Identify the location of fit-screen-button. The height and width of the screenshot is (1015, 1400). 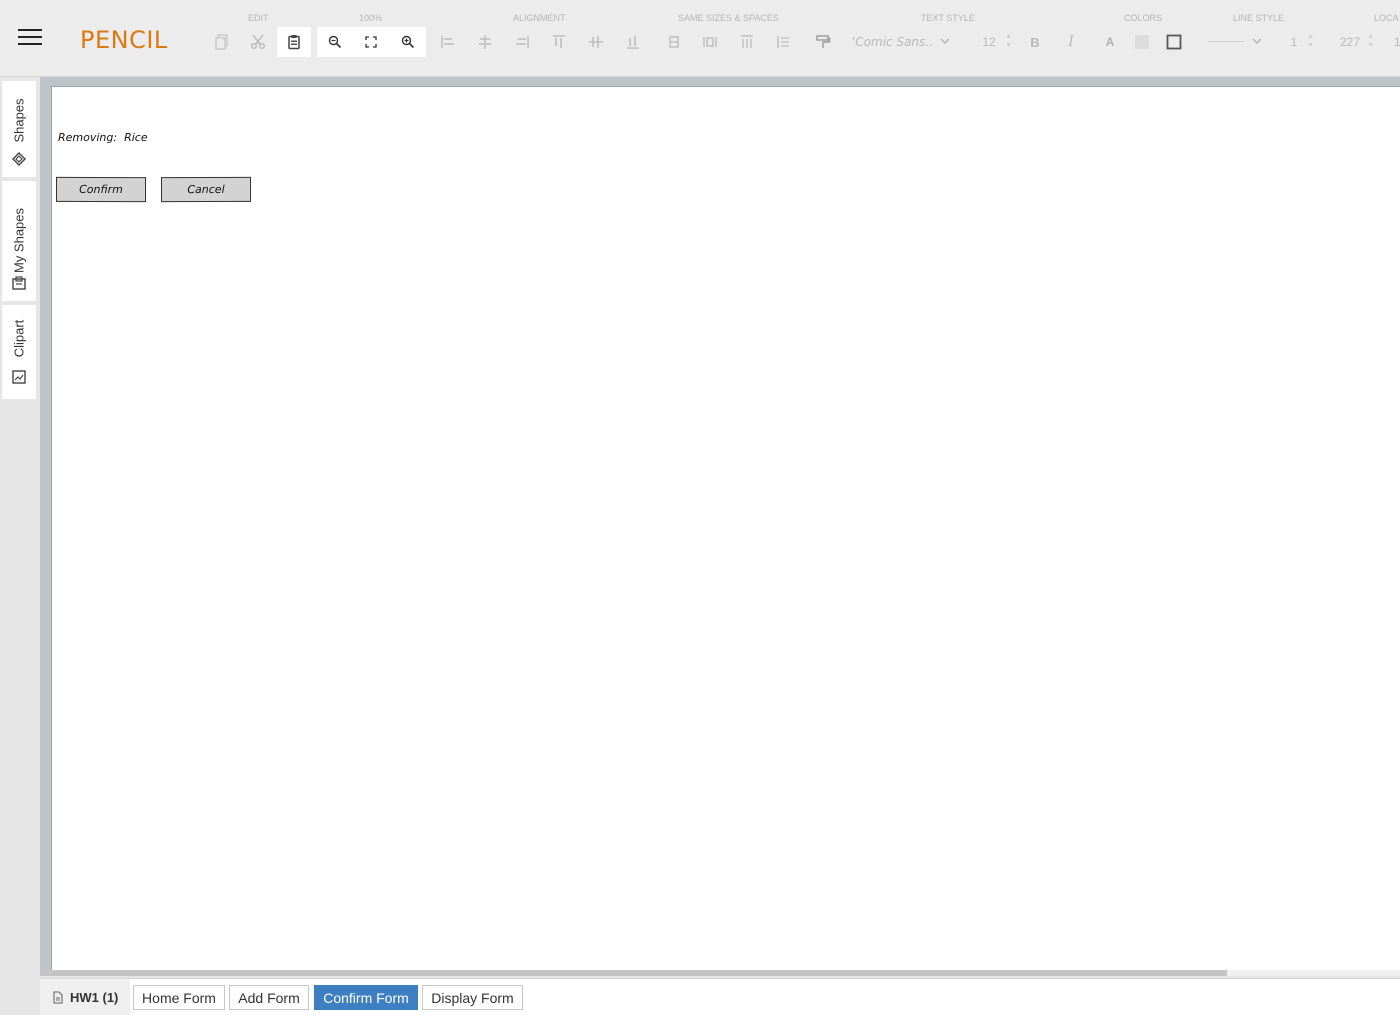
(371, 42).